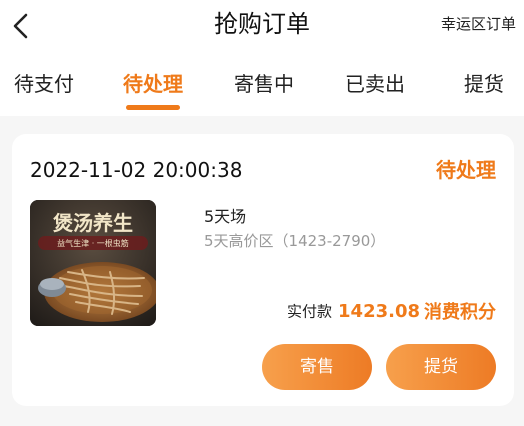 The height and width of the screenshot is (426, 524). What do you see at coordinates (136, 170) in the screenshot?
I see `order-time: 2022-11-02 20:00:38` at bounding box center [136, 170].